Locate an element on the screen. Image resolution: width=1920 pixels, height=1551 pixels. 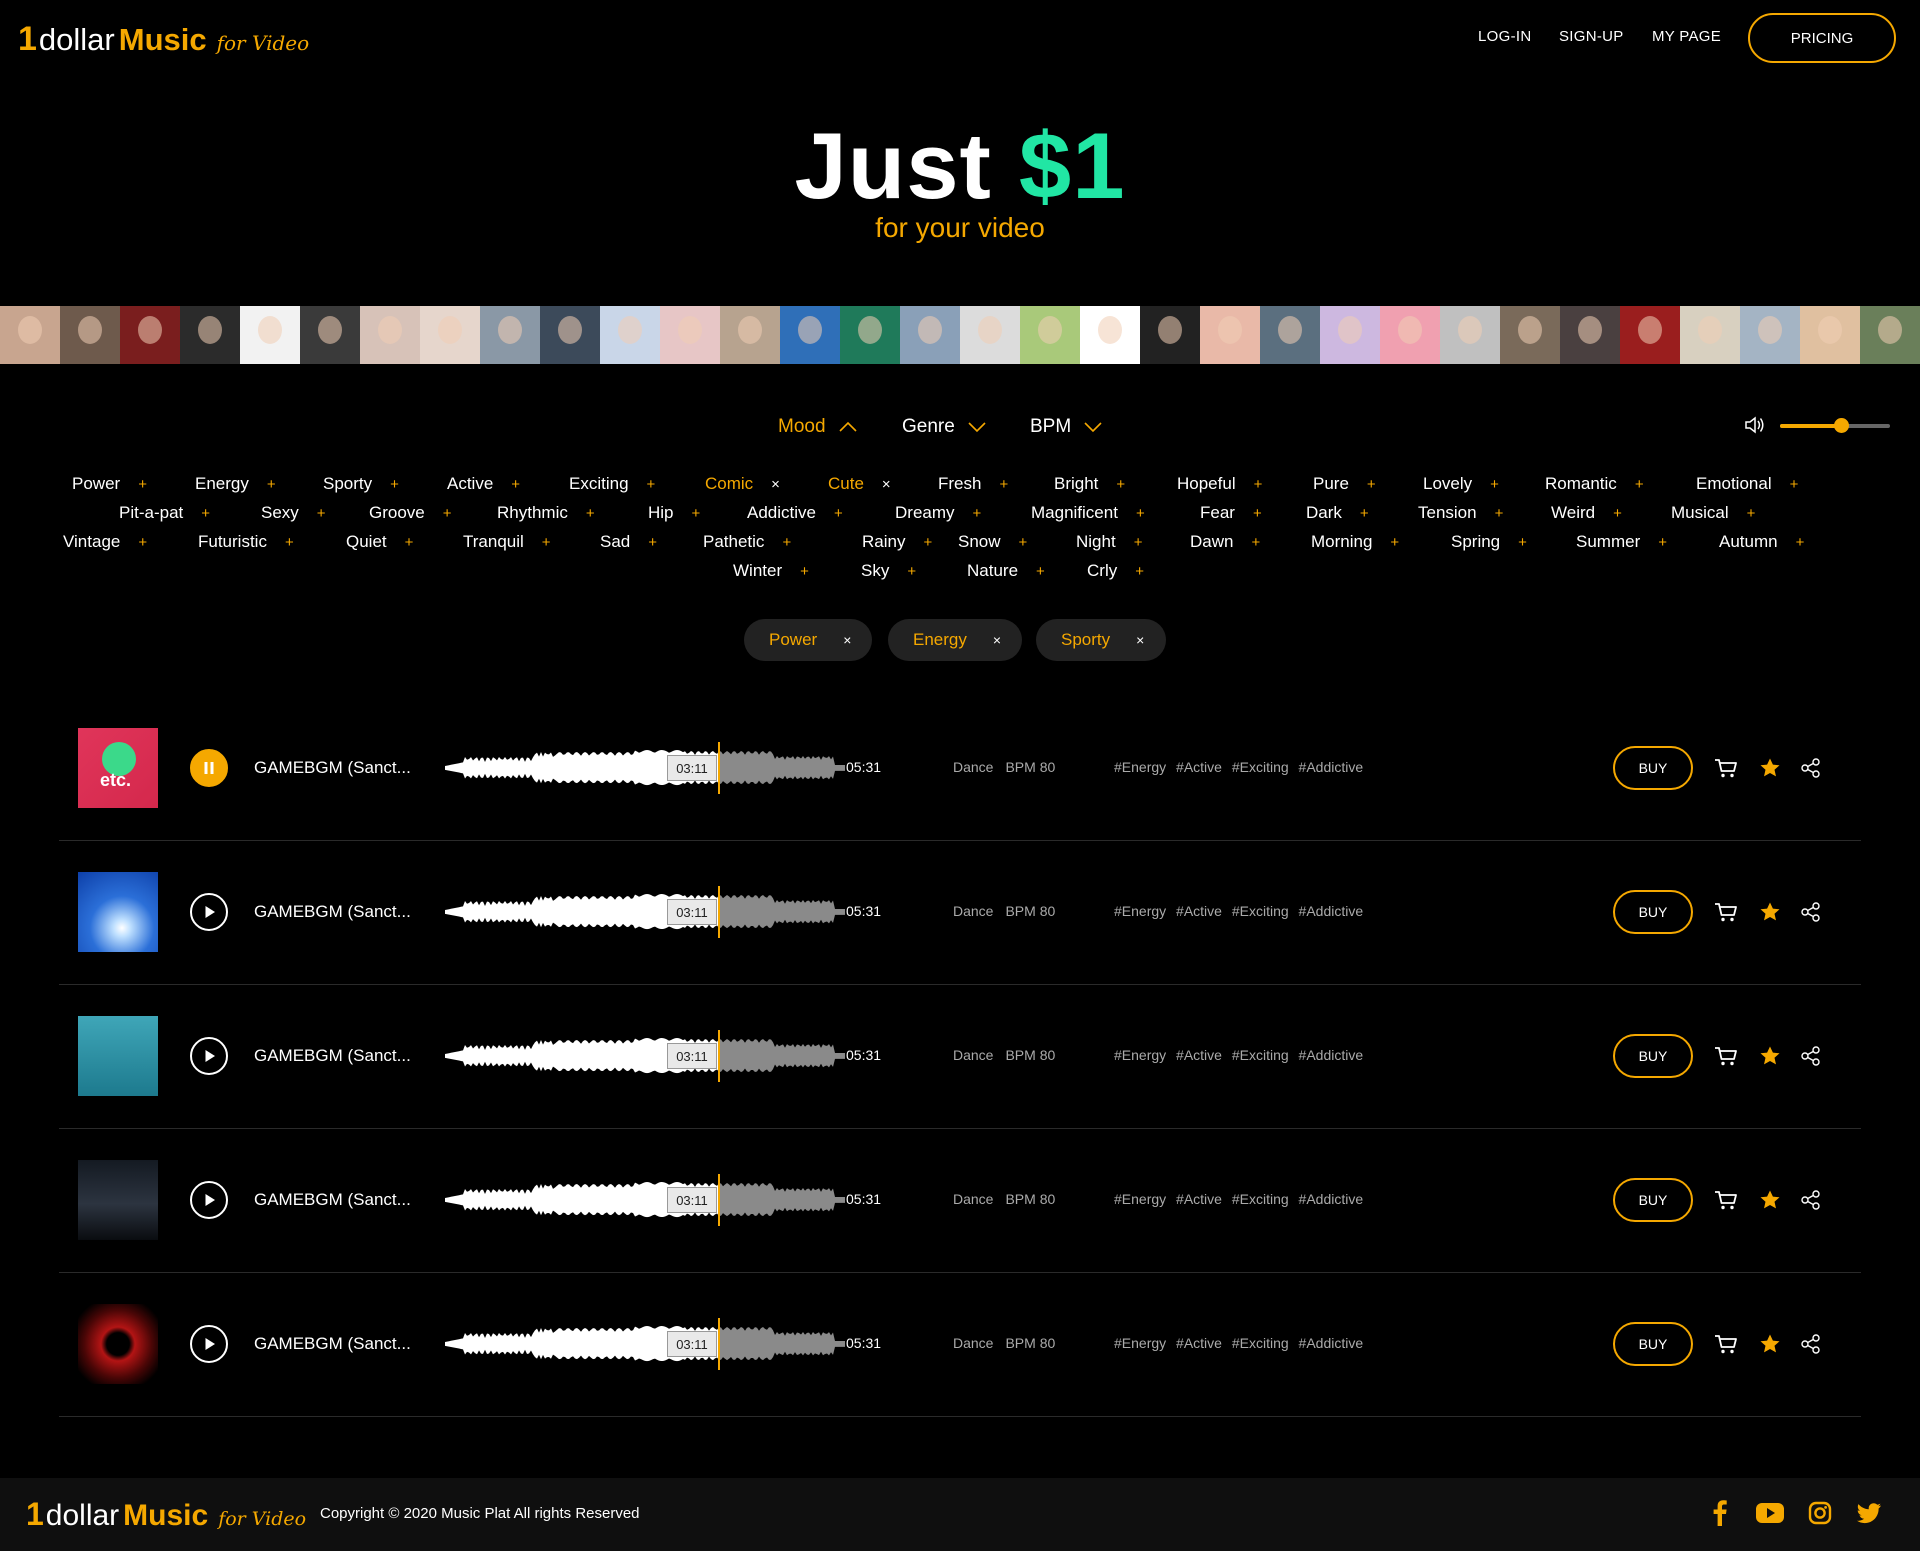
mood-tag-pathetic: Pathetic + is located at coordinates (747, 542).